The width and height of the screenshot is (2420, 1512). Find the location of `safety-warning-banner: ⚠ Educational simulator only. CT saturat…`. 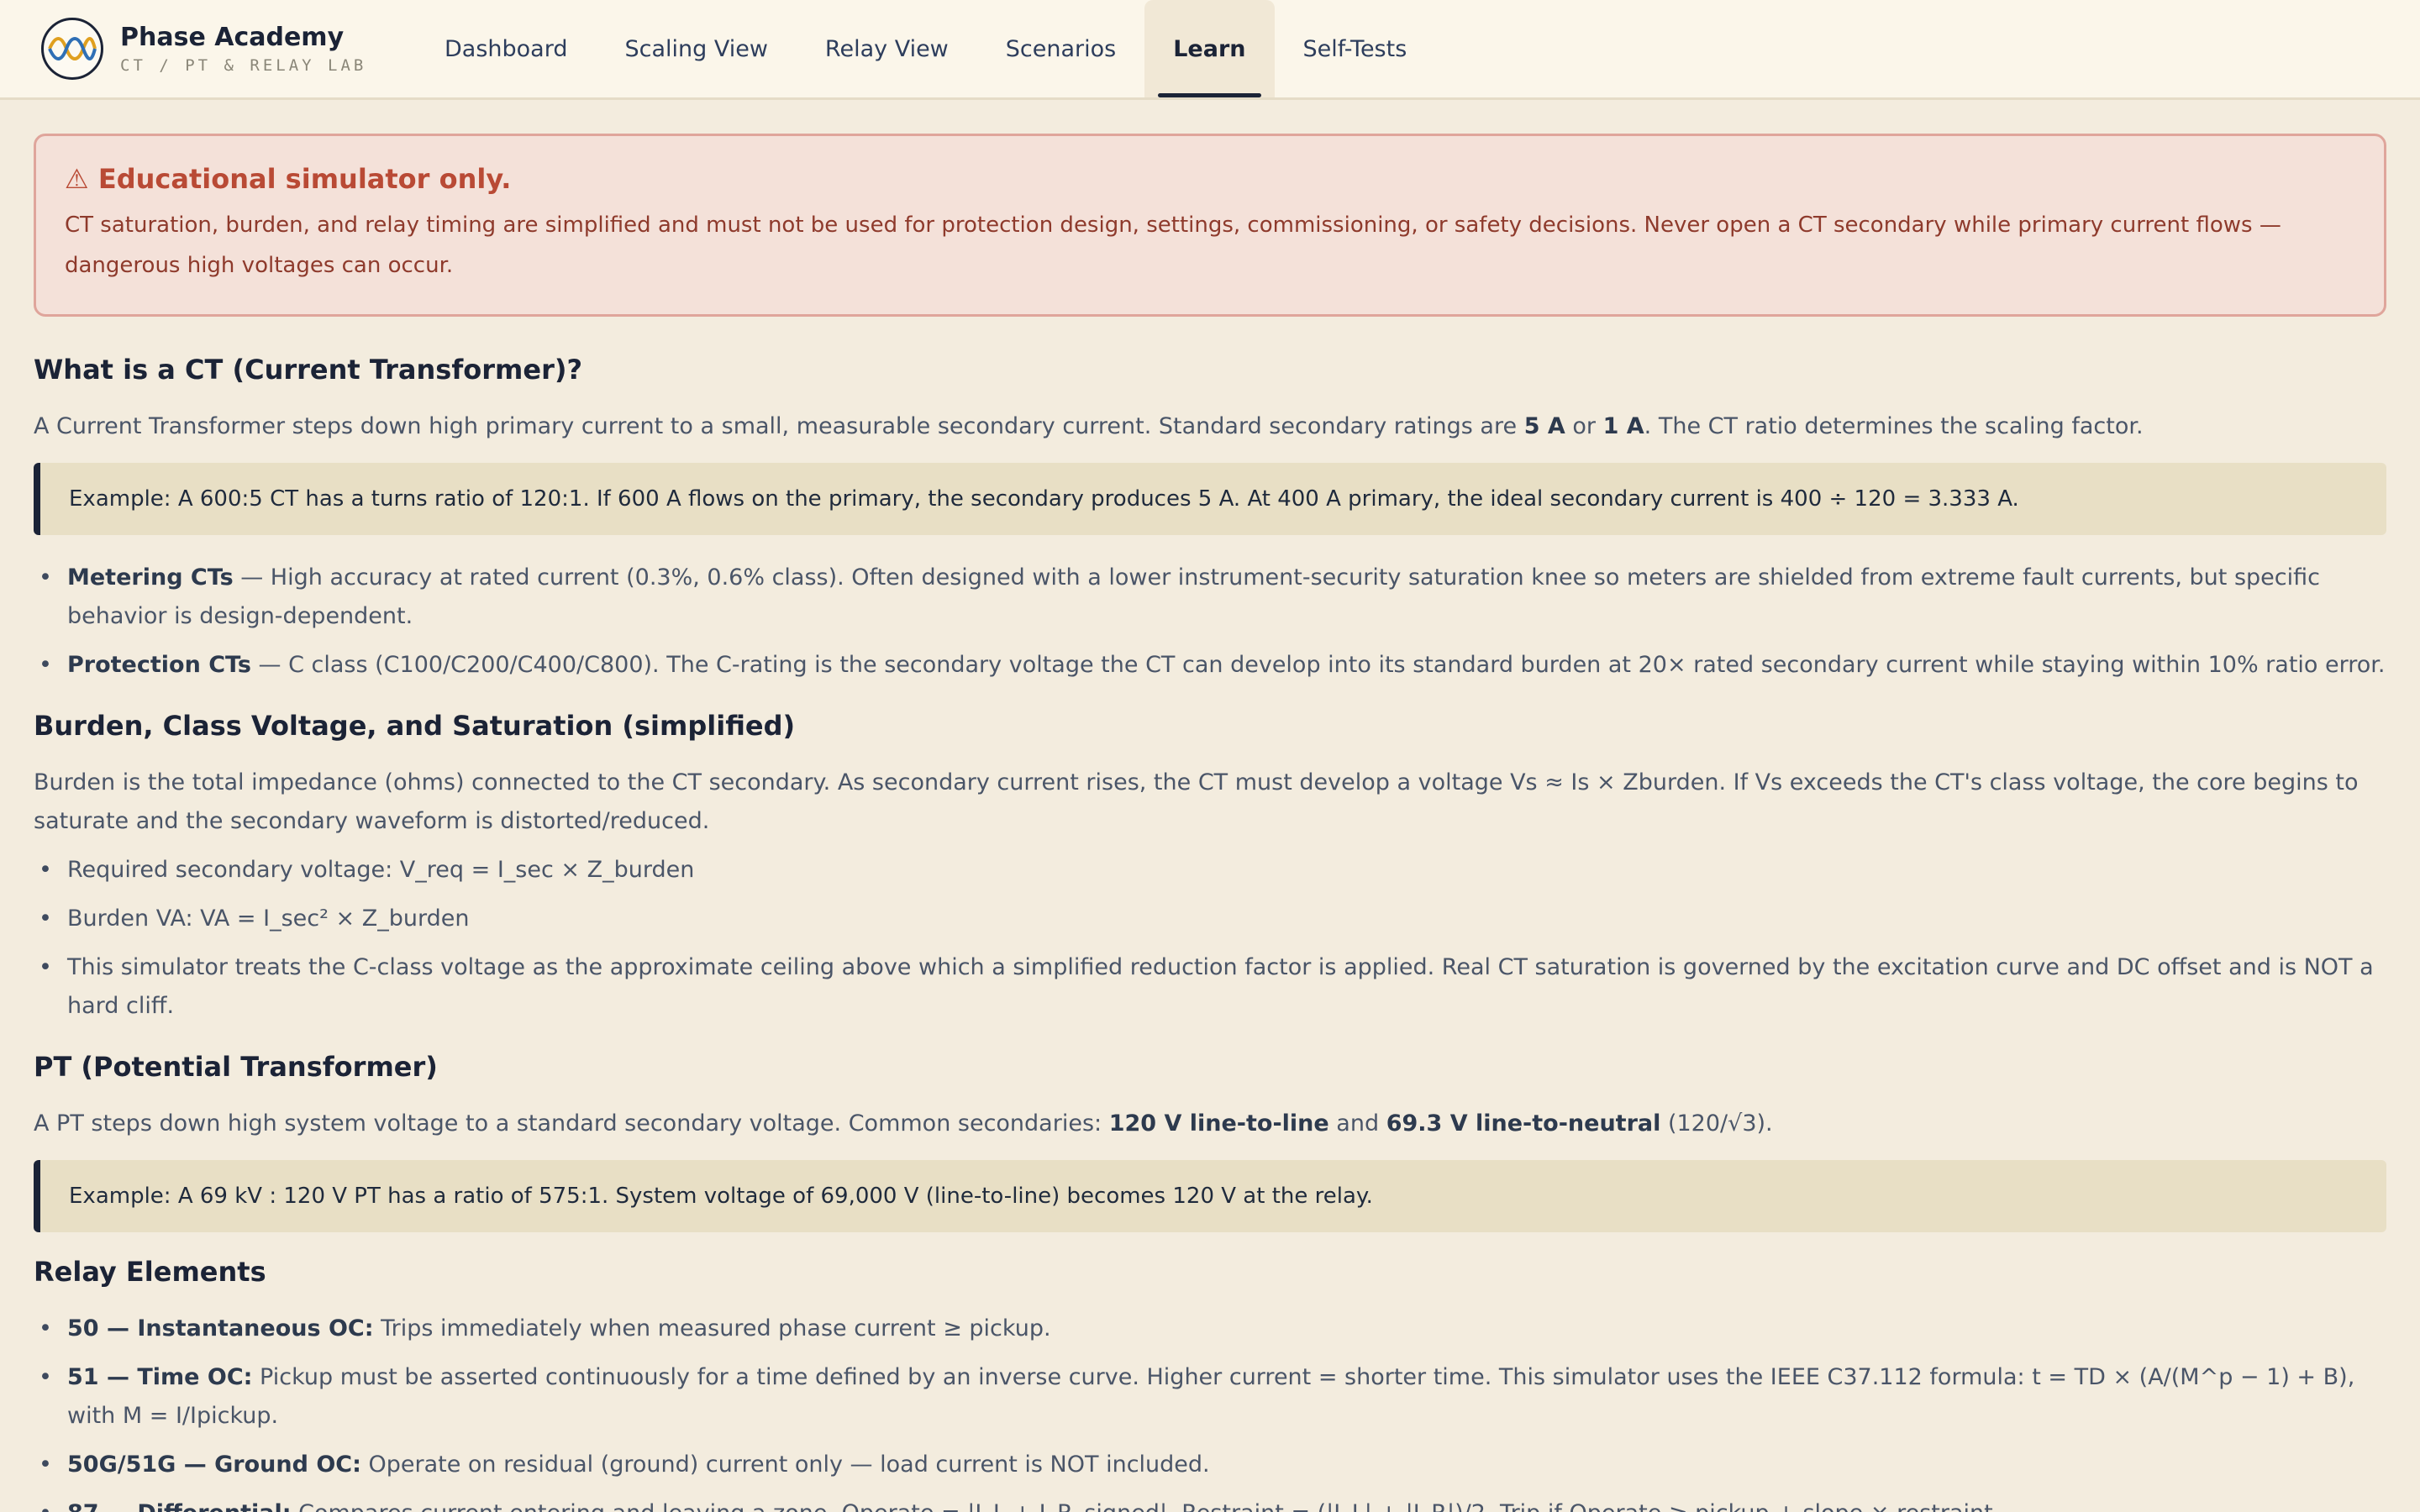

safety-warning-banner: ⚠ Educational simulator only. CT saturat… is located at coordinates (1210, 225).